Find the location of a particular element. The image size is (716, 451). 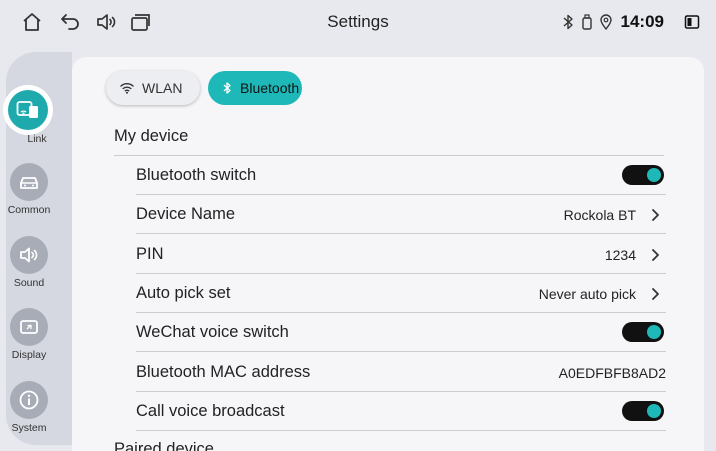

sidebar-item-link: Link is located at coordinates (39, 117).